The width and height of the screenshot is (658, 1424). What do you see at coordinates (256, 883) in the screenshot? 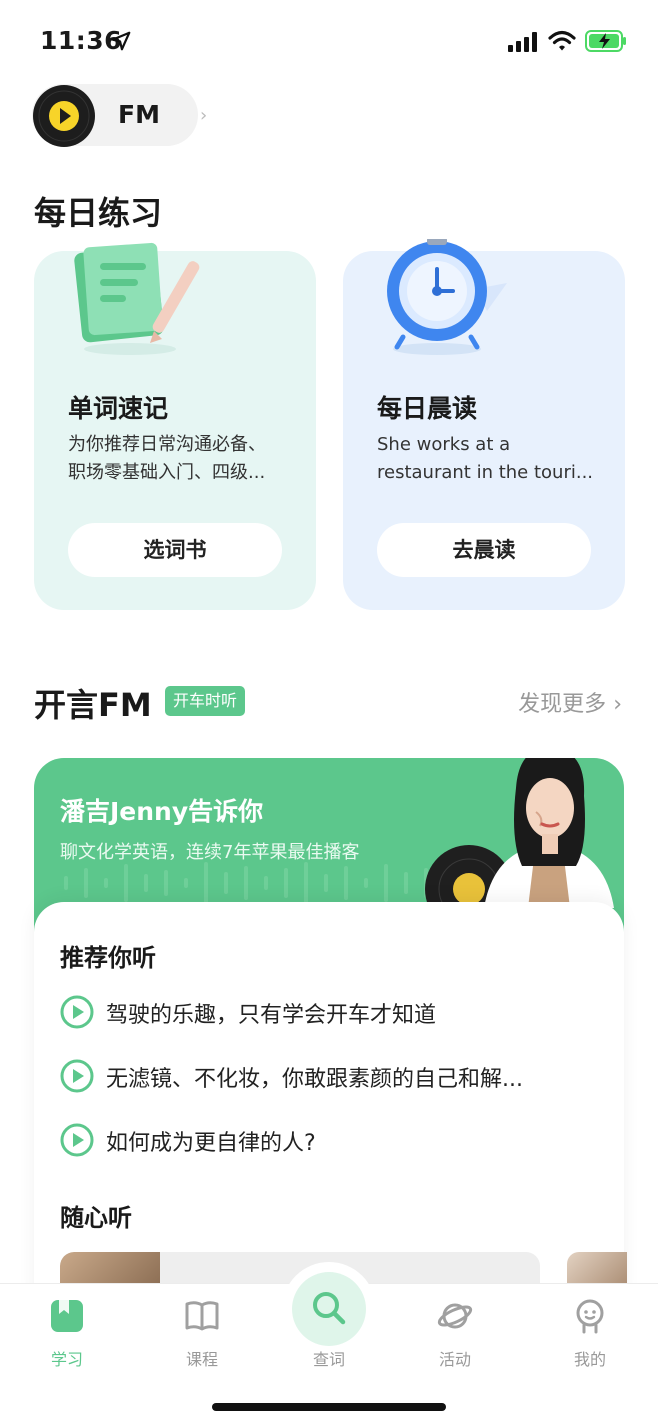
I see `sound-wave-decoration` at bounding box center [256, 883].